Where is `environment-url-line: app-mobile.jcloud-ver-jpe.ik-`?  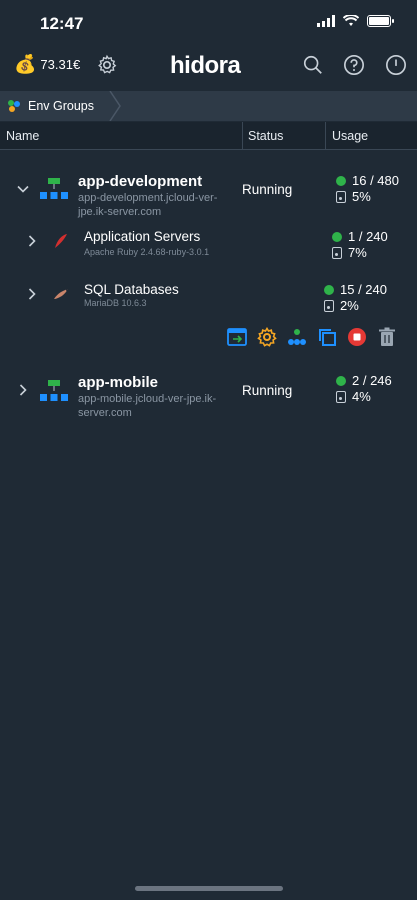
environment-url-line: app-mobile.jcloud-ver-jpe.ik- is located at coordinates (147, 399).